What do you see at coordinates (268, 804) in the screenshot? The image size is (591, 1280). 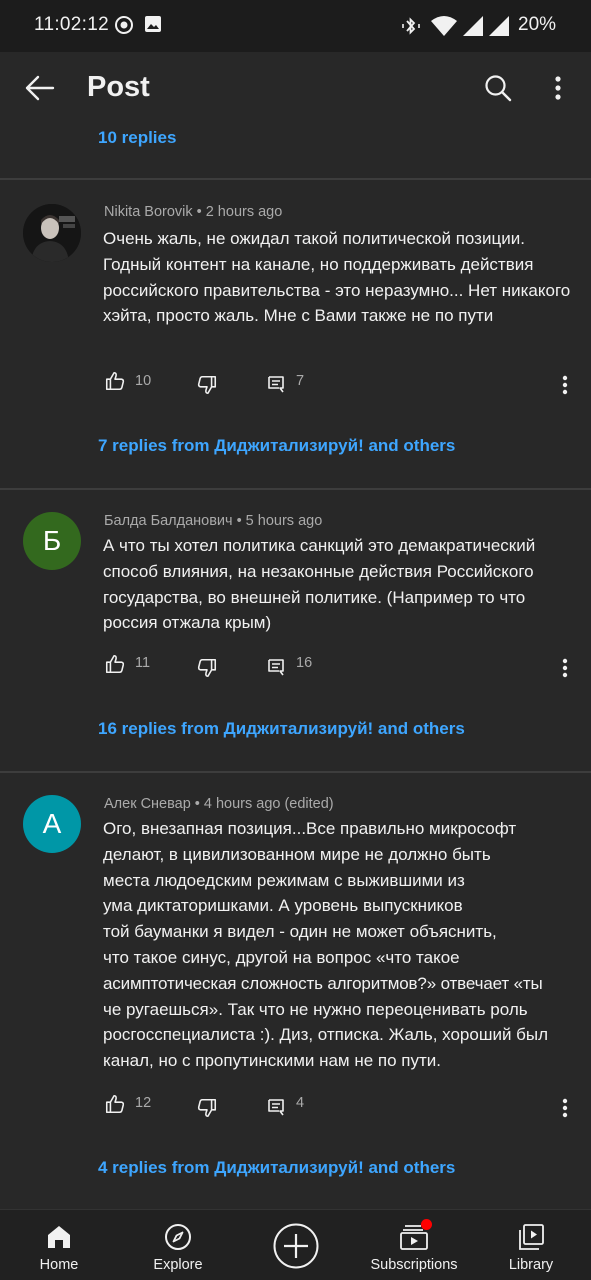 I see `comment-time: 4 hours ago (edited)` at bounding box center [268, 804].